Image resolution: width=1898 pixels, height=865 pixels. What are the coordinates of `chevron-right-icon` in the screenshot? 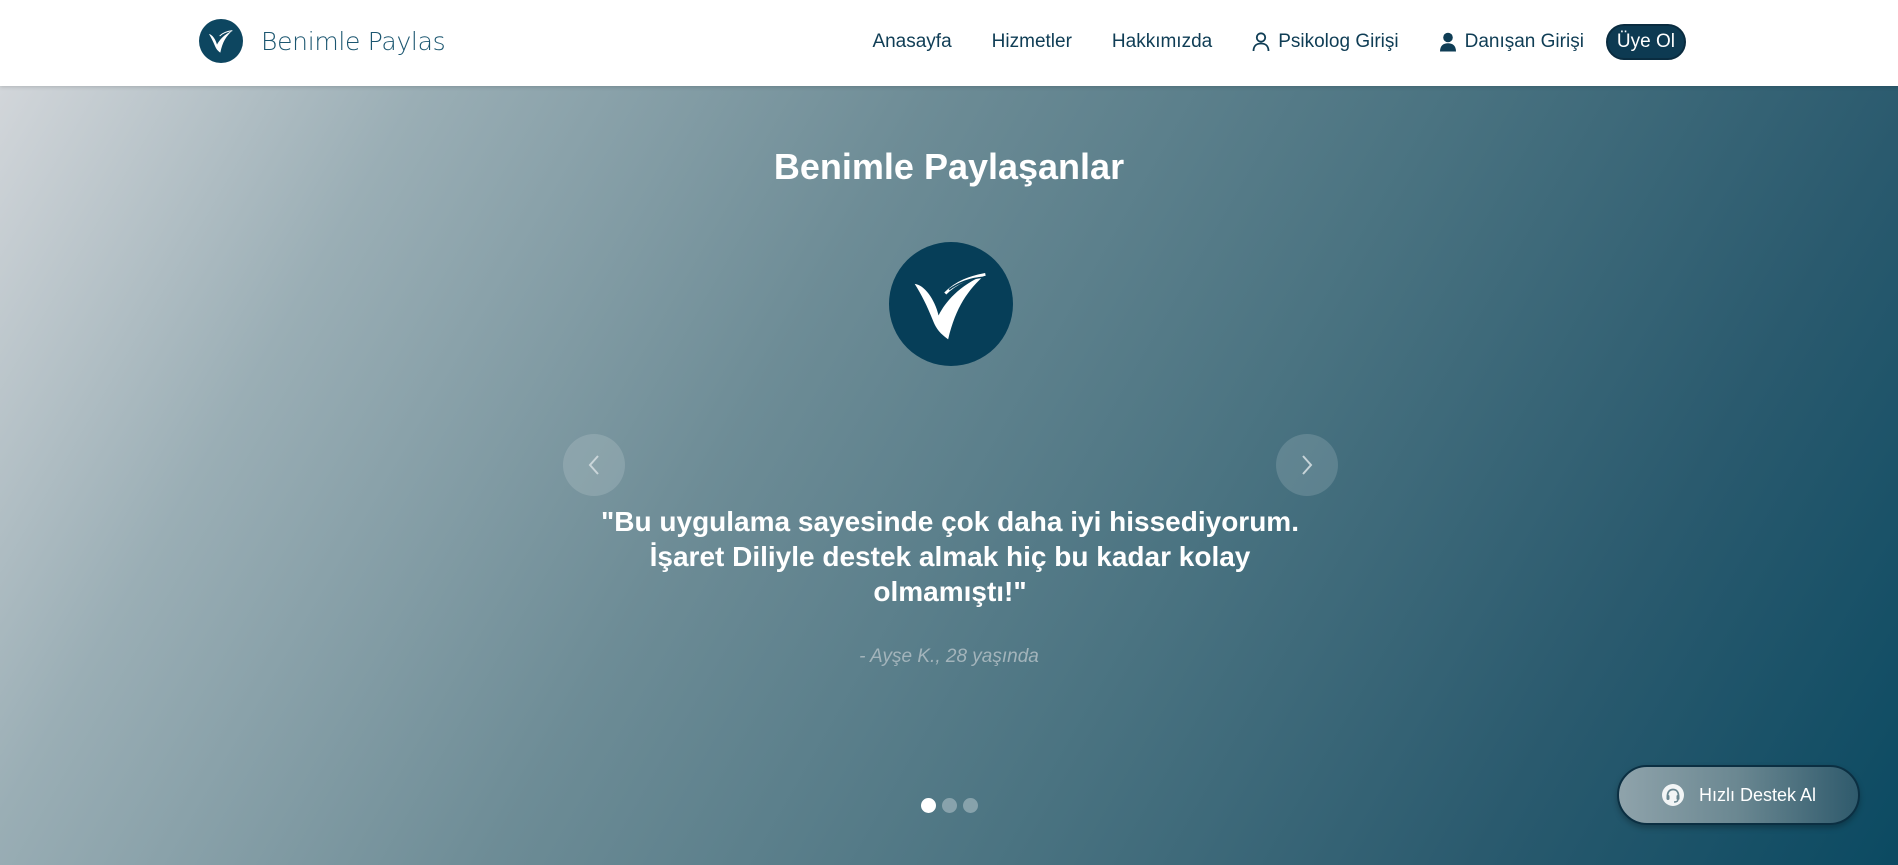 It's located at (1307, 465).